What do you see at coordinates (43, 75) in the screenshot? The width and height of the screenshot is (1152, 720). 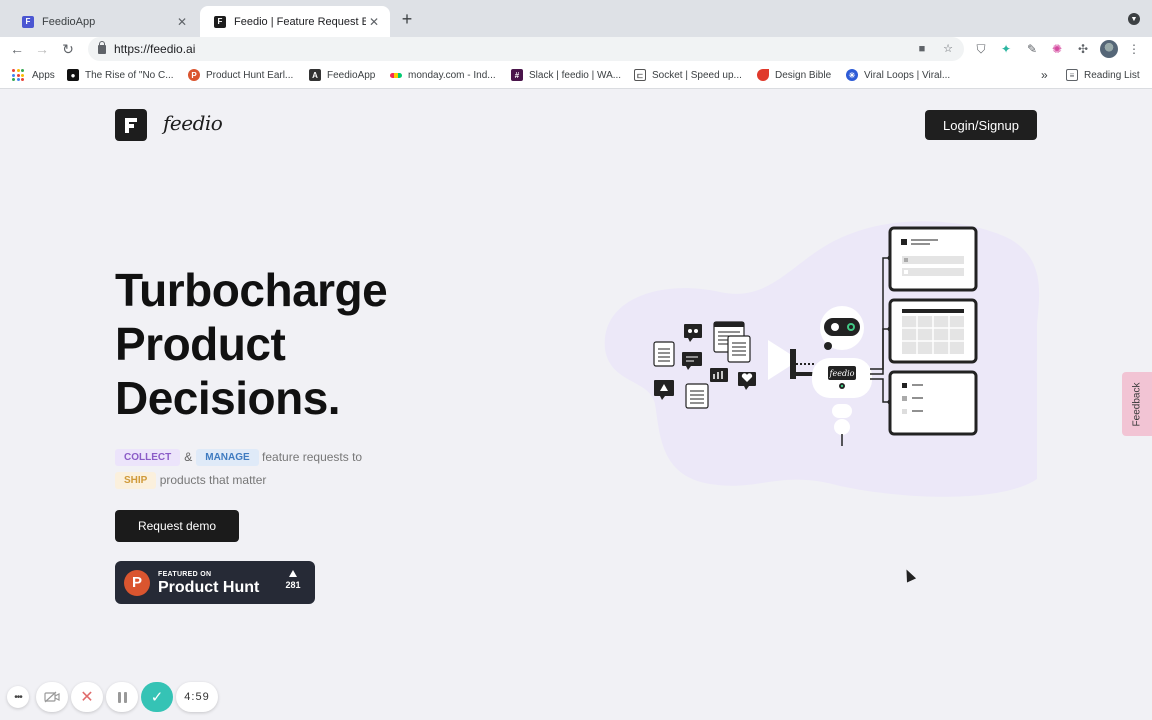 I see `bookmark-label: Apps` at bounding box center [43, 75].